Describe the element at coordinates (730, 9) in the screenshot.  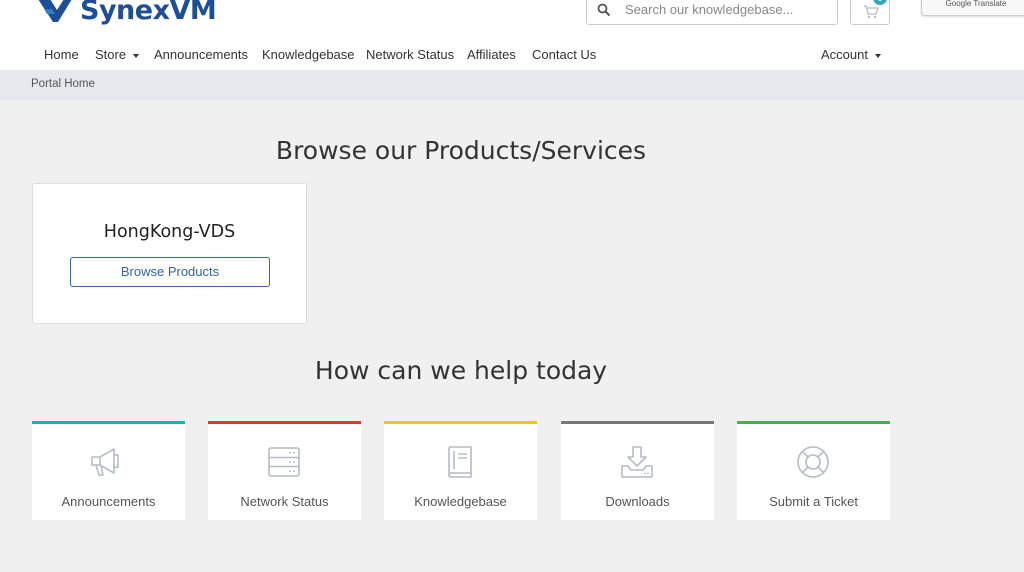
I see `search-input` at that location.